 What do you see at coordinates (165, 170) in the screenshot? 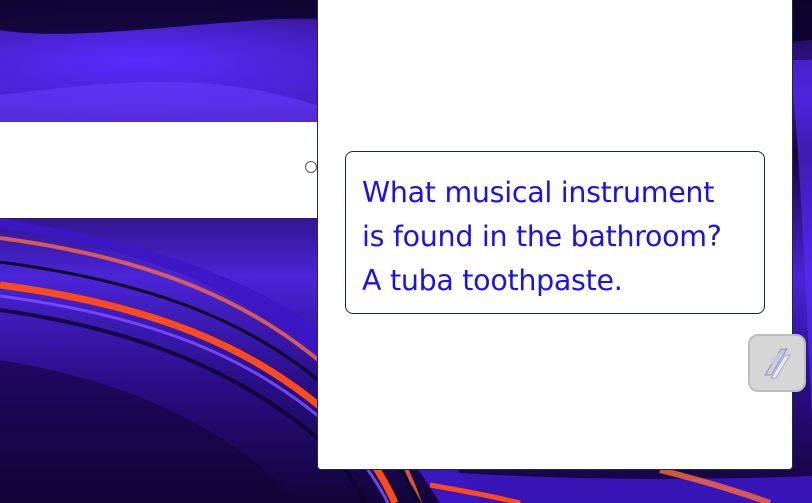
I see `background-window-strip` at bounding box center [165, 170].